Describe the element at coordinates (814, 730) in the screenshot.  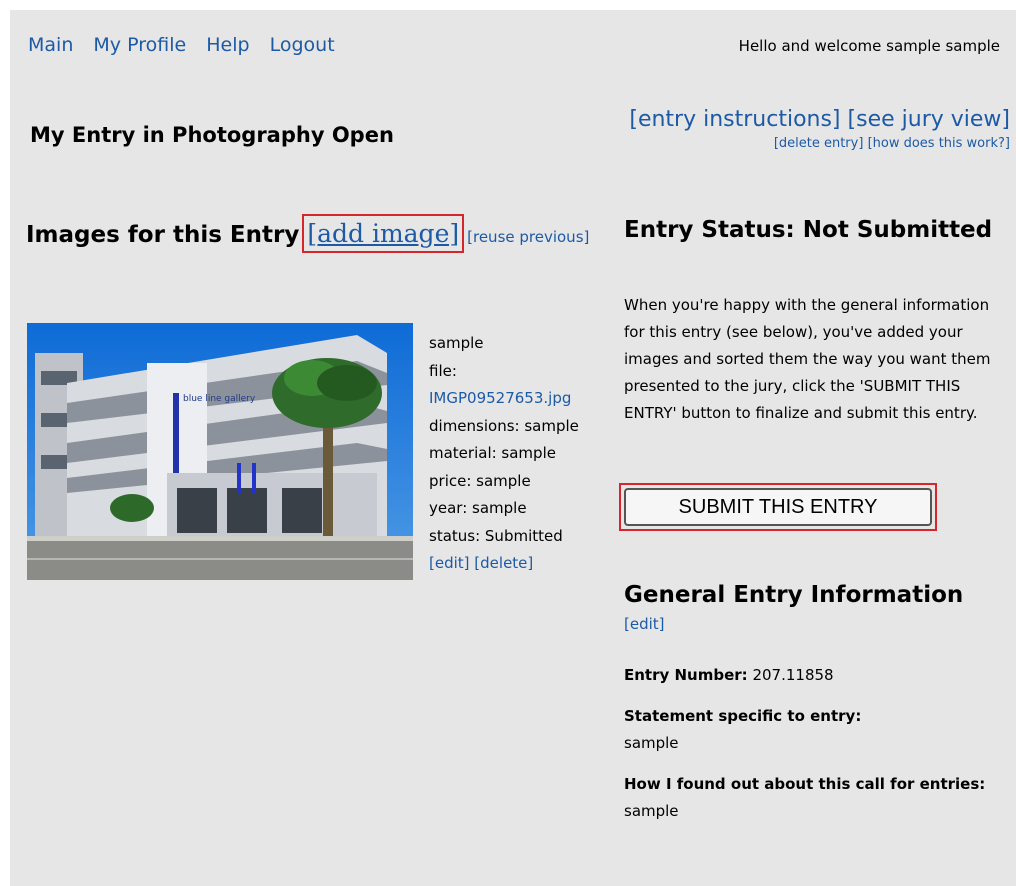
I see `statement-field: Statement specific to entry: sample` at that location.